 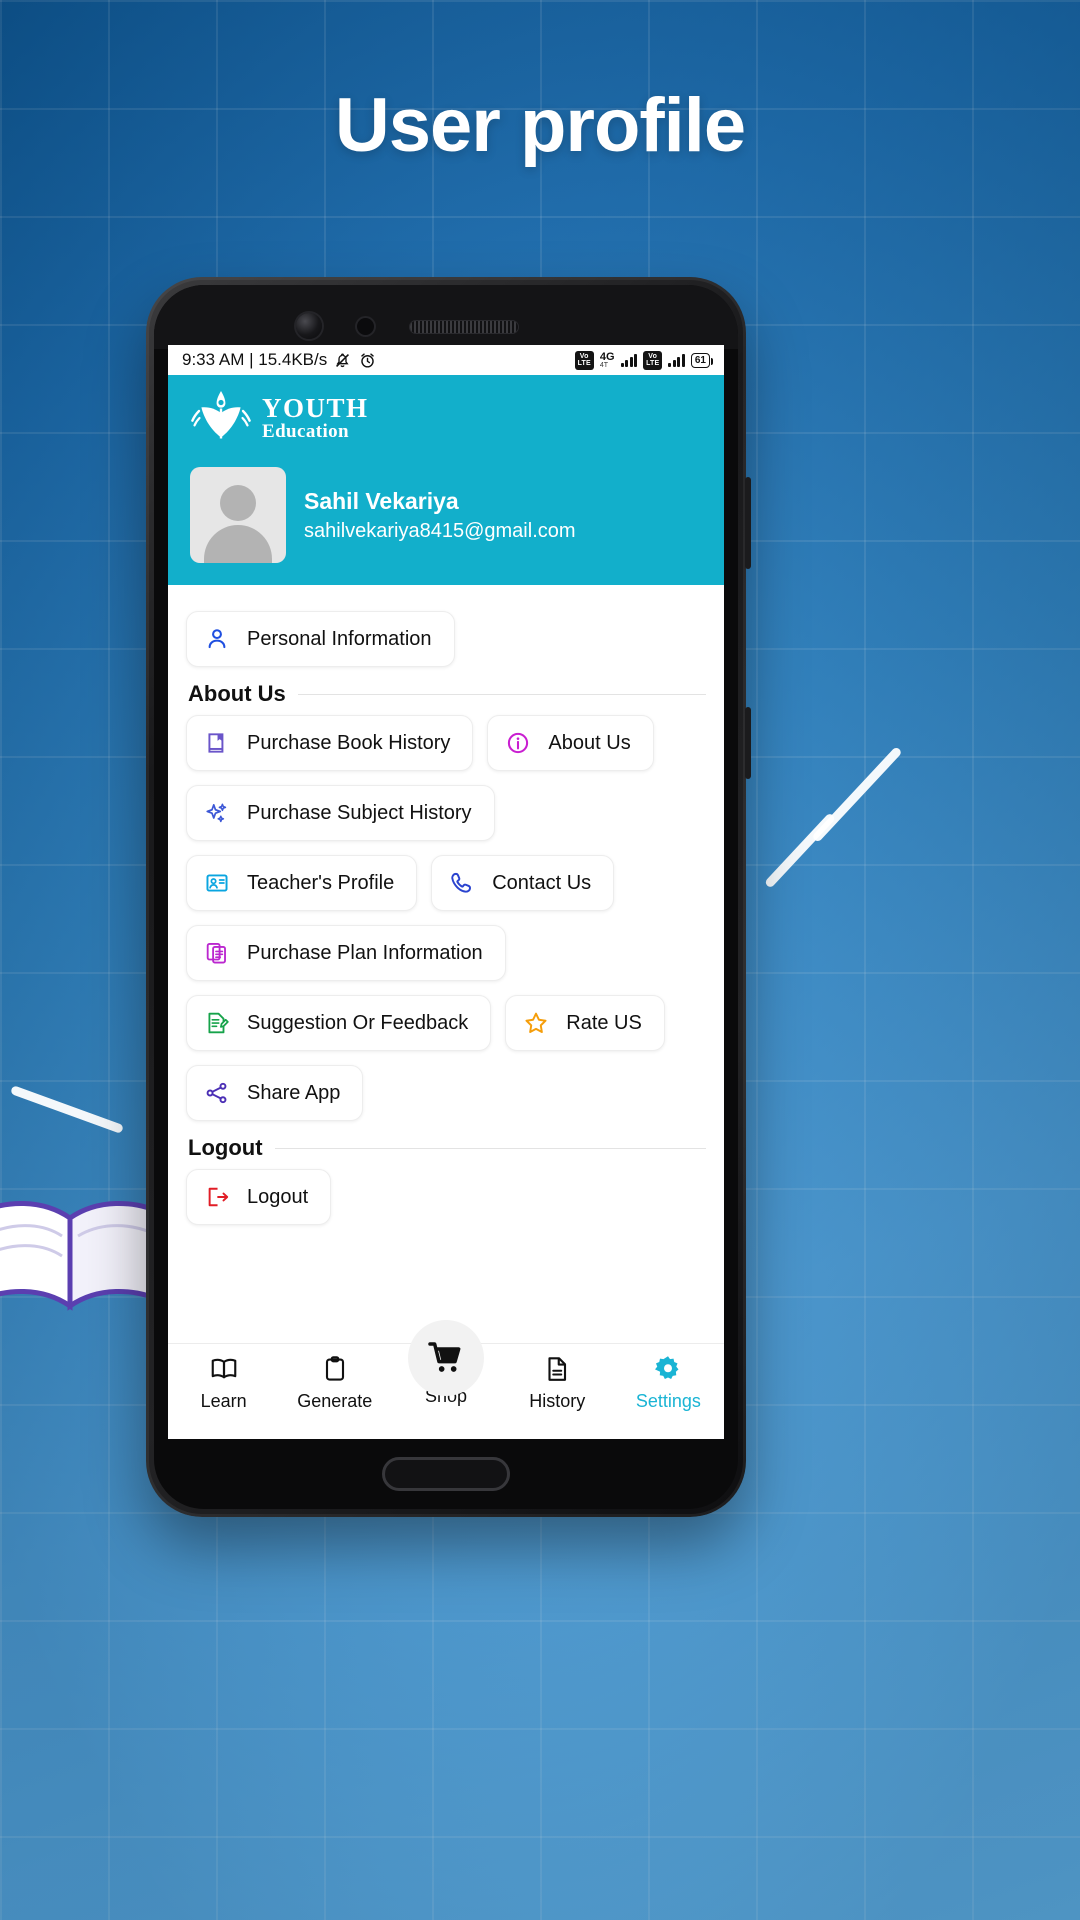 I want to click on brand-title: YOUTH, so click(x=315, y=408).